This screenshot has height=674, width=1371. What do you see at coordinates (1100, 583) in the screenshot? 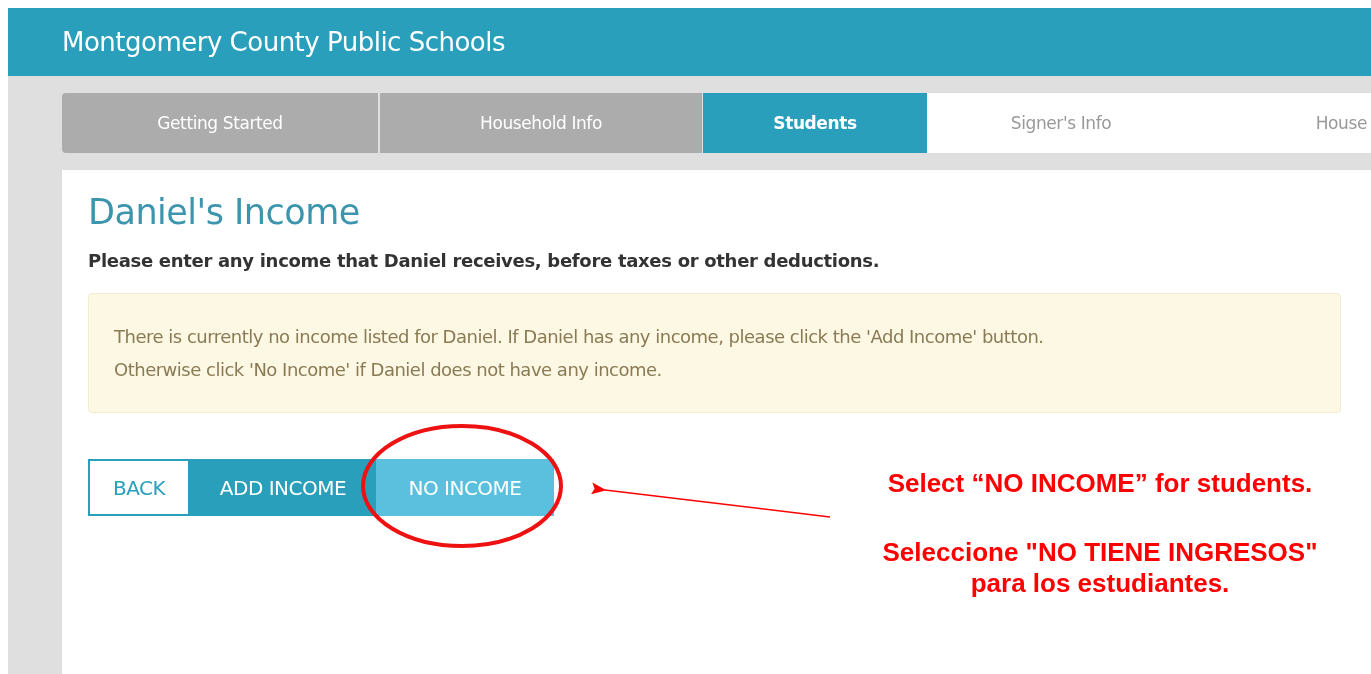
I see `annotation-text: para los estudiantes.` at bounding box center [1100, 583].